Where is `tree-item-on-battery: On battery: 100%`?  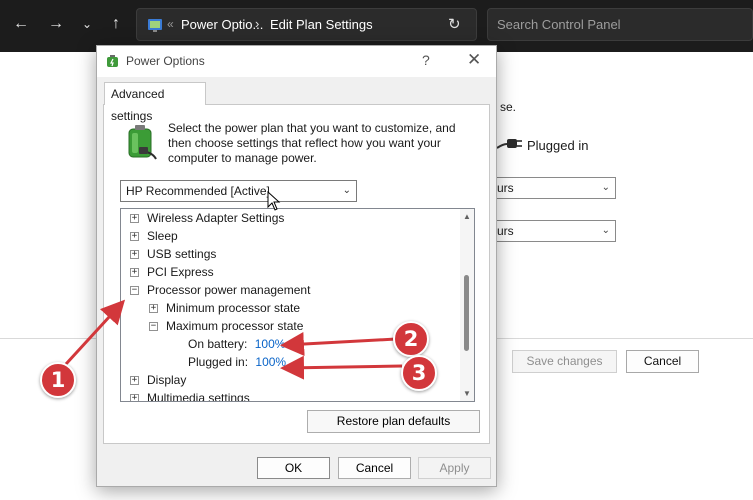 tree-item-on-battery: On battery: 100% is located at coordinates (236, 344).